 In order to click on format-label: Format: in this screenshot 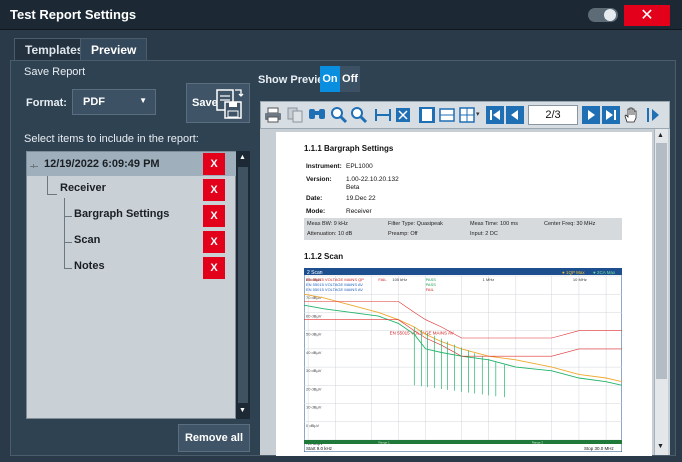, I will do `click(46, 103)`.